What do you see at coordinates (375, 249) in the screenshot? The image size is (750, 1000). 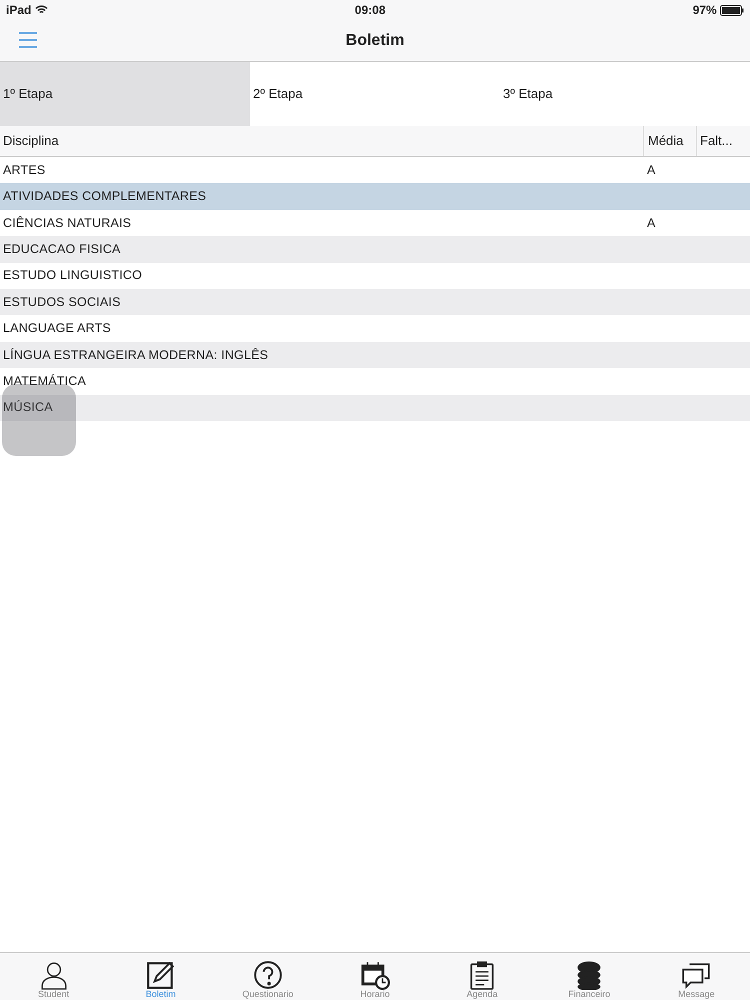 I see `table-row: EDUCACAO FISICA` at bounding box center [375, 249].